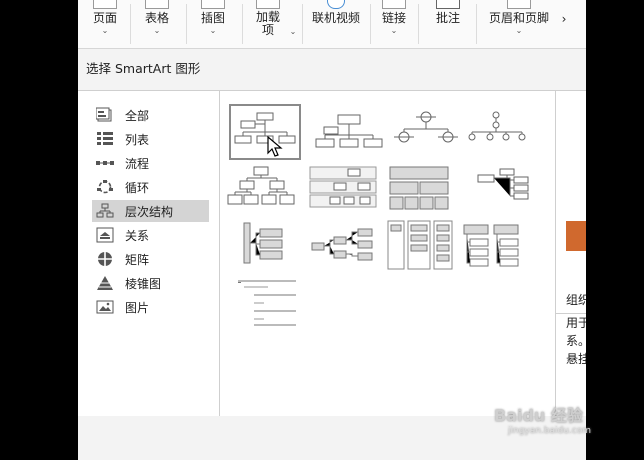 The width and height of the screenshot is (644, 460). I want to click on category-pyramid: 棱锥图, so click(150, 283).